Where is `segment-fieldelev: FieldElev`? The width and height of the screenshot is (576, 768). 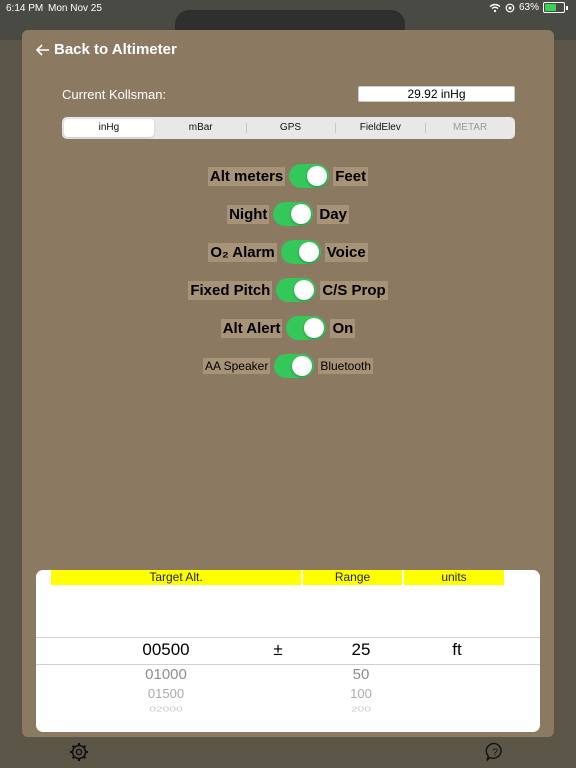
segment-fieldelev: FieldElev is located at coordinates (380, 128).